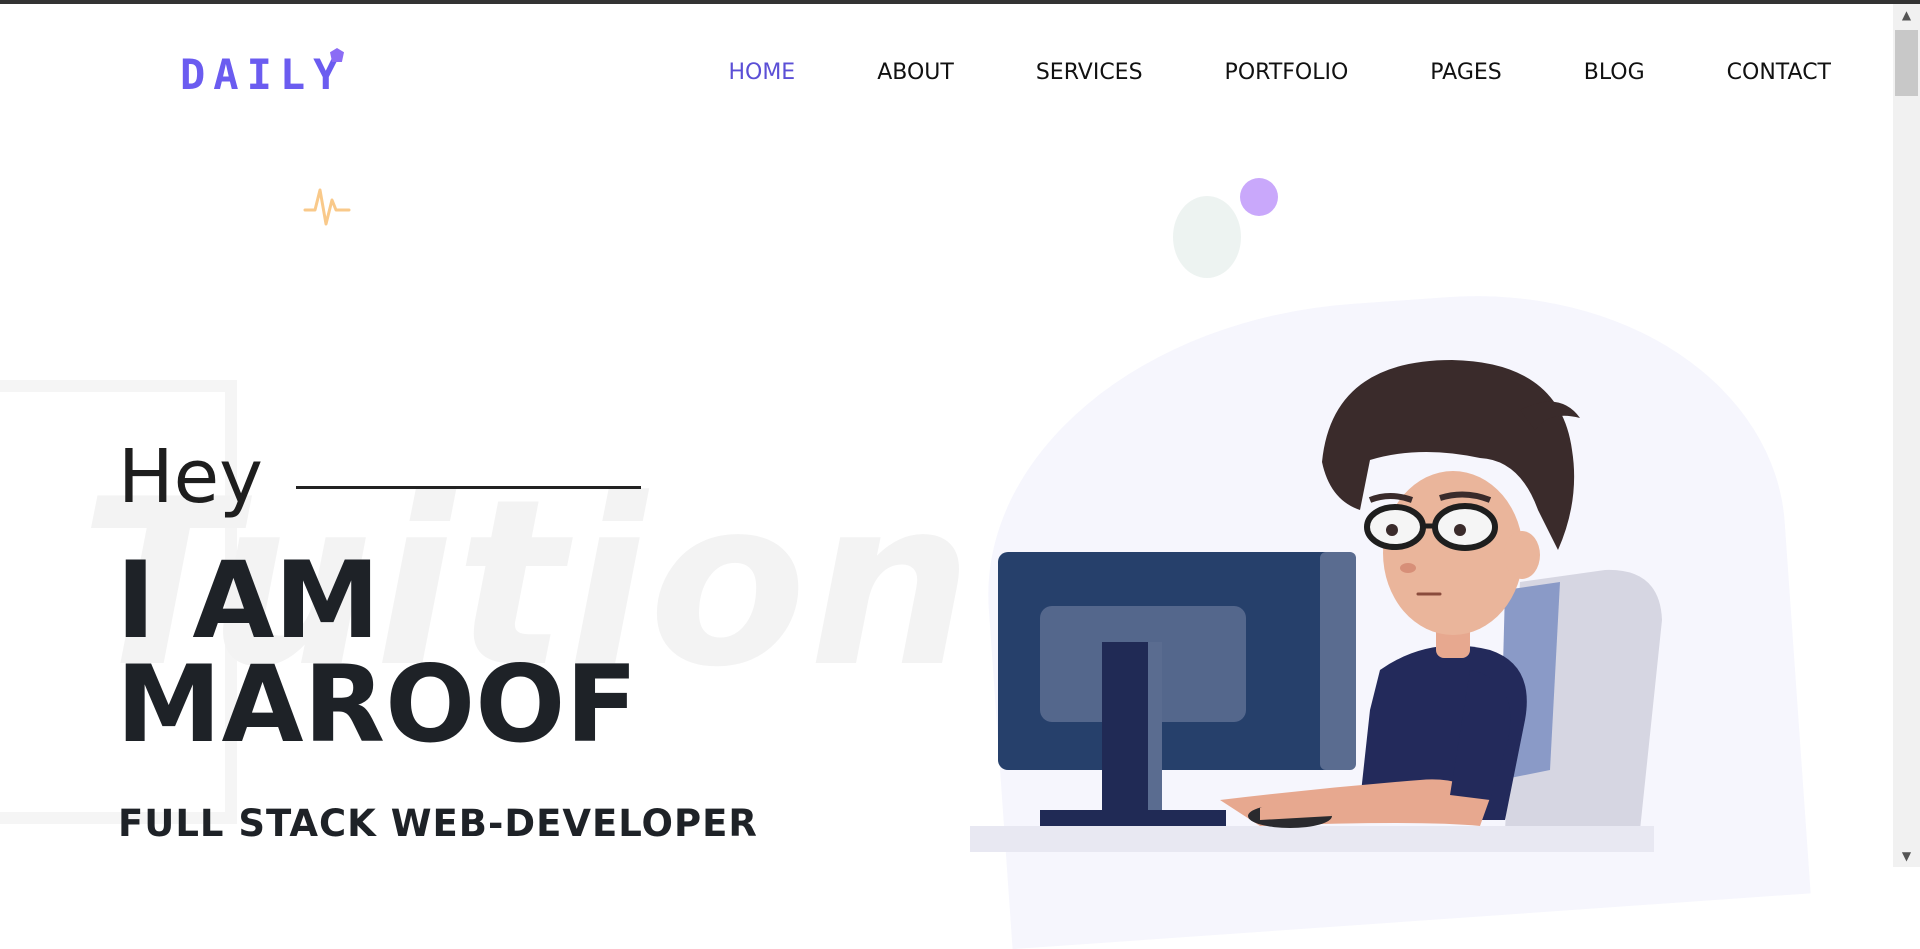 The image size is (1920, 949). Describe the element at coordinates (1287, 72) in the screenshot. I see `nav-portfolio: PORTFOLIO` at that location.